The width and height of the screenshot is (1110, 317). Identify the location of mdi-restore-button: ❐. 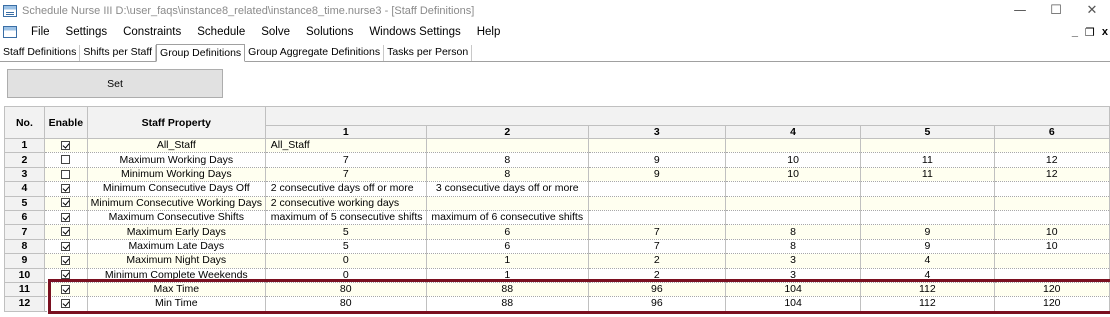
(1090, 32).